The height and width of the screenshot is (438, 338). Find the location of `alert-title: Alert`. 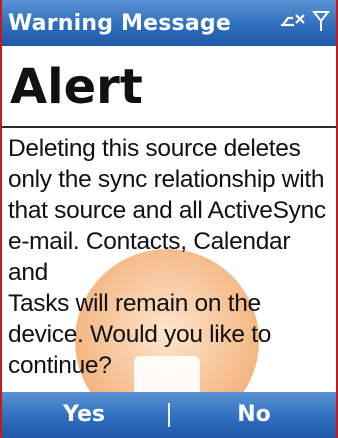

alert-title: Alert is located at coordinates (76, 87).